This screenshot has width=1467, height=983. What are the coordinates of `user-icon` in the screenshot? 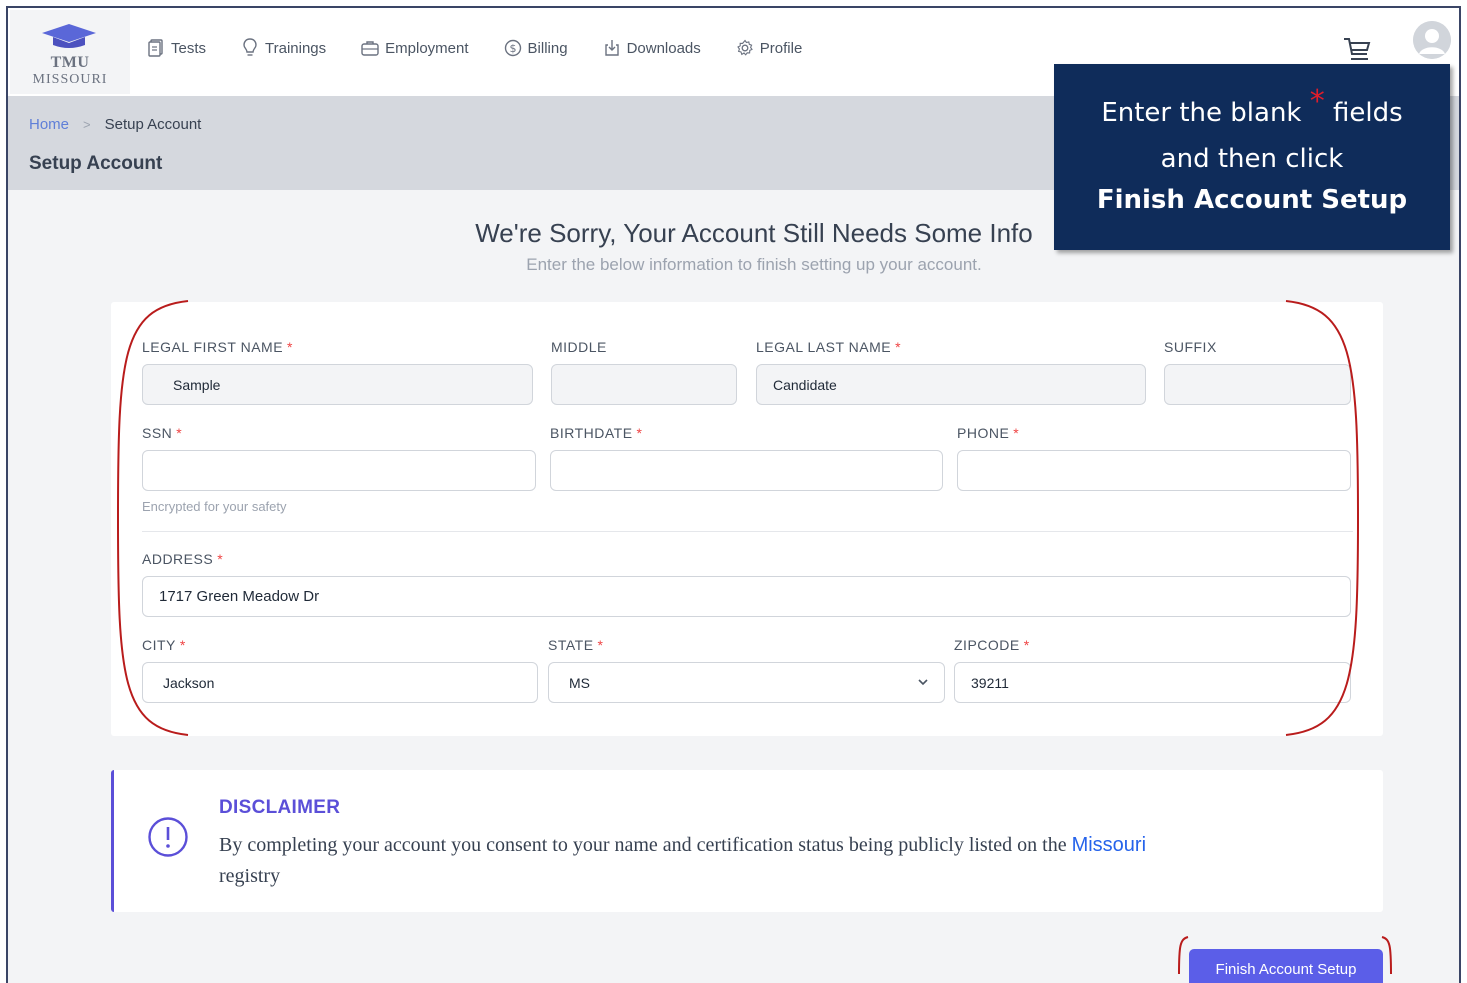 It's located at (1432, 40).